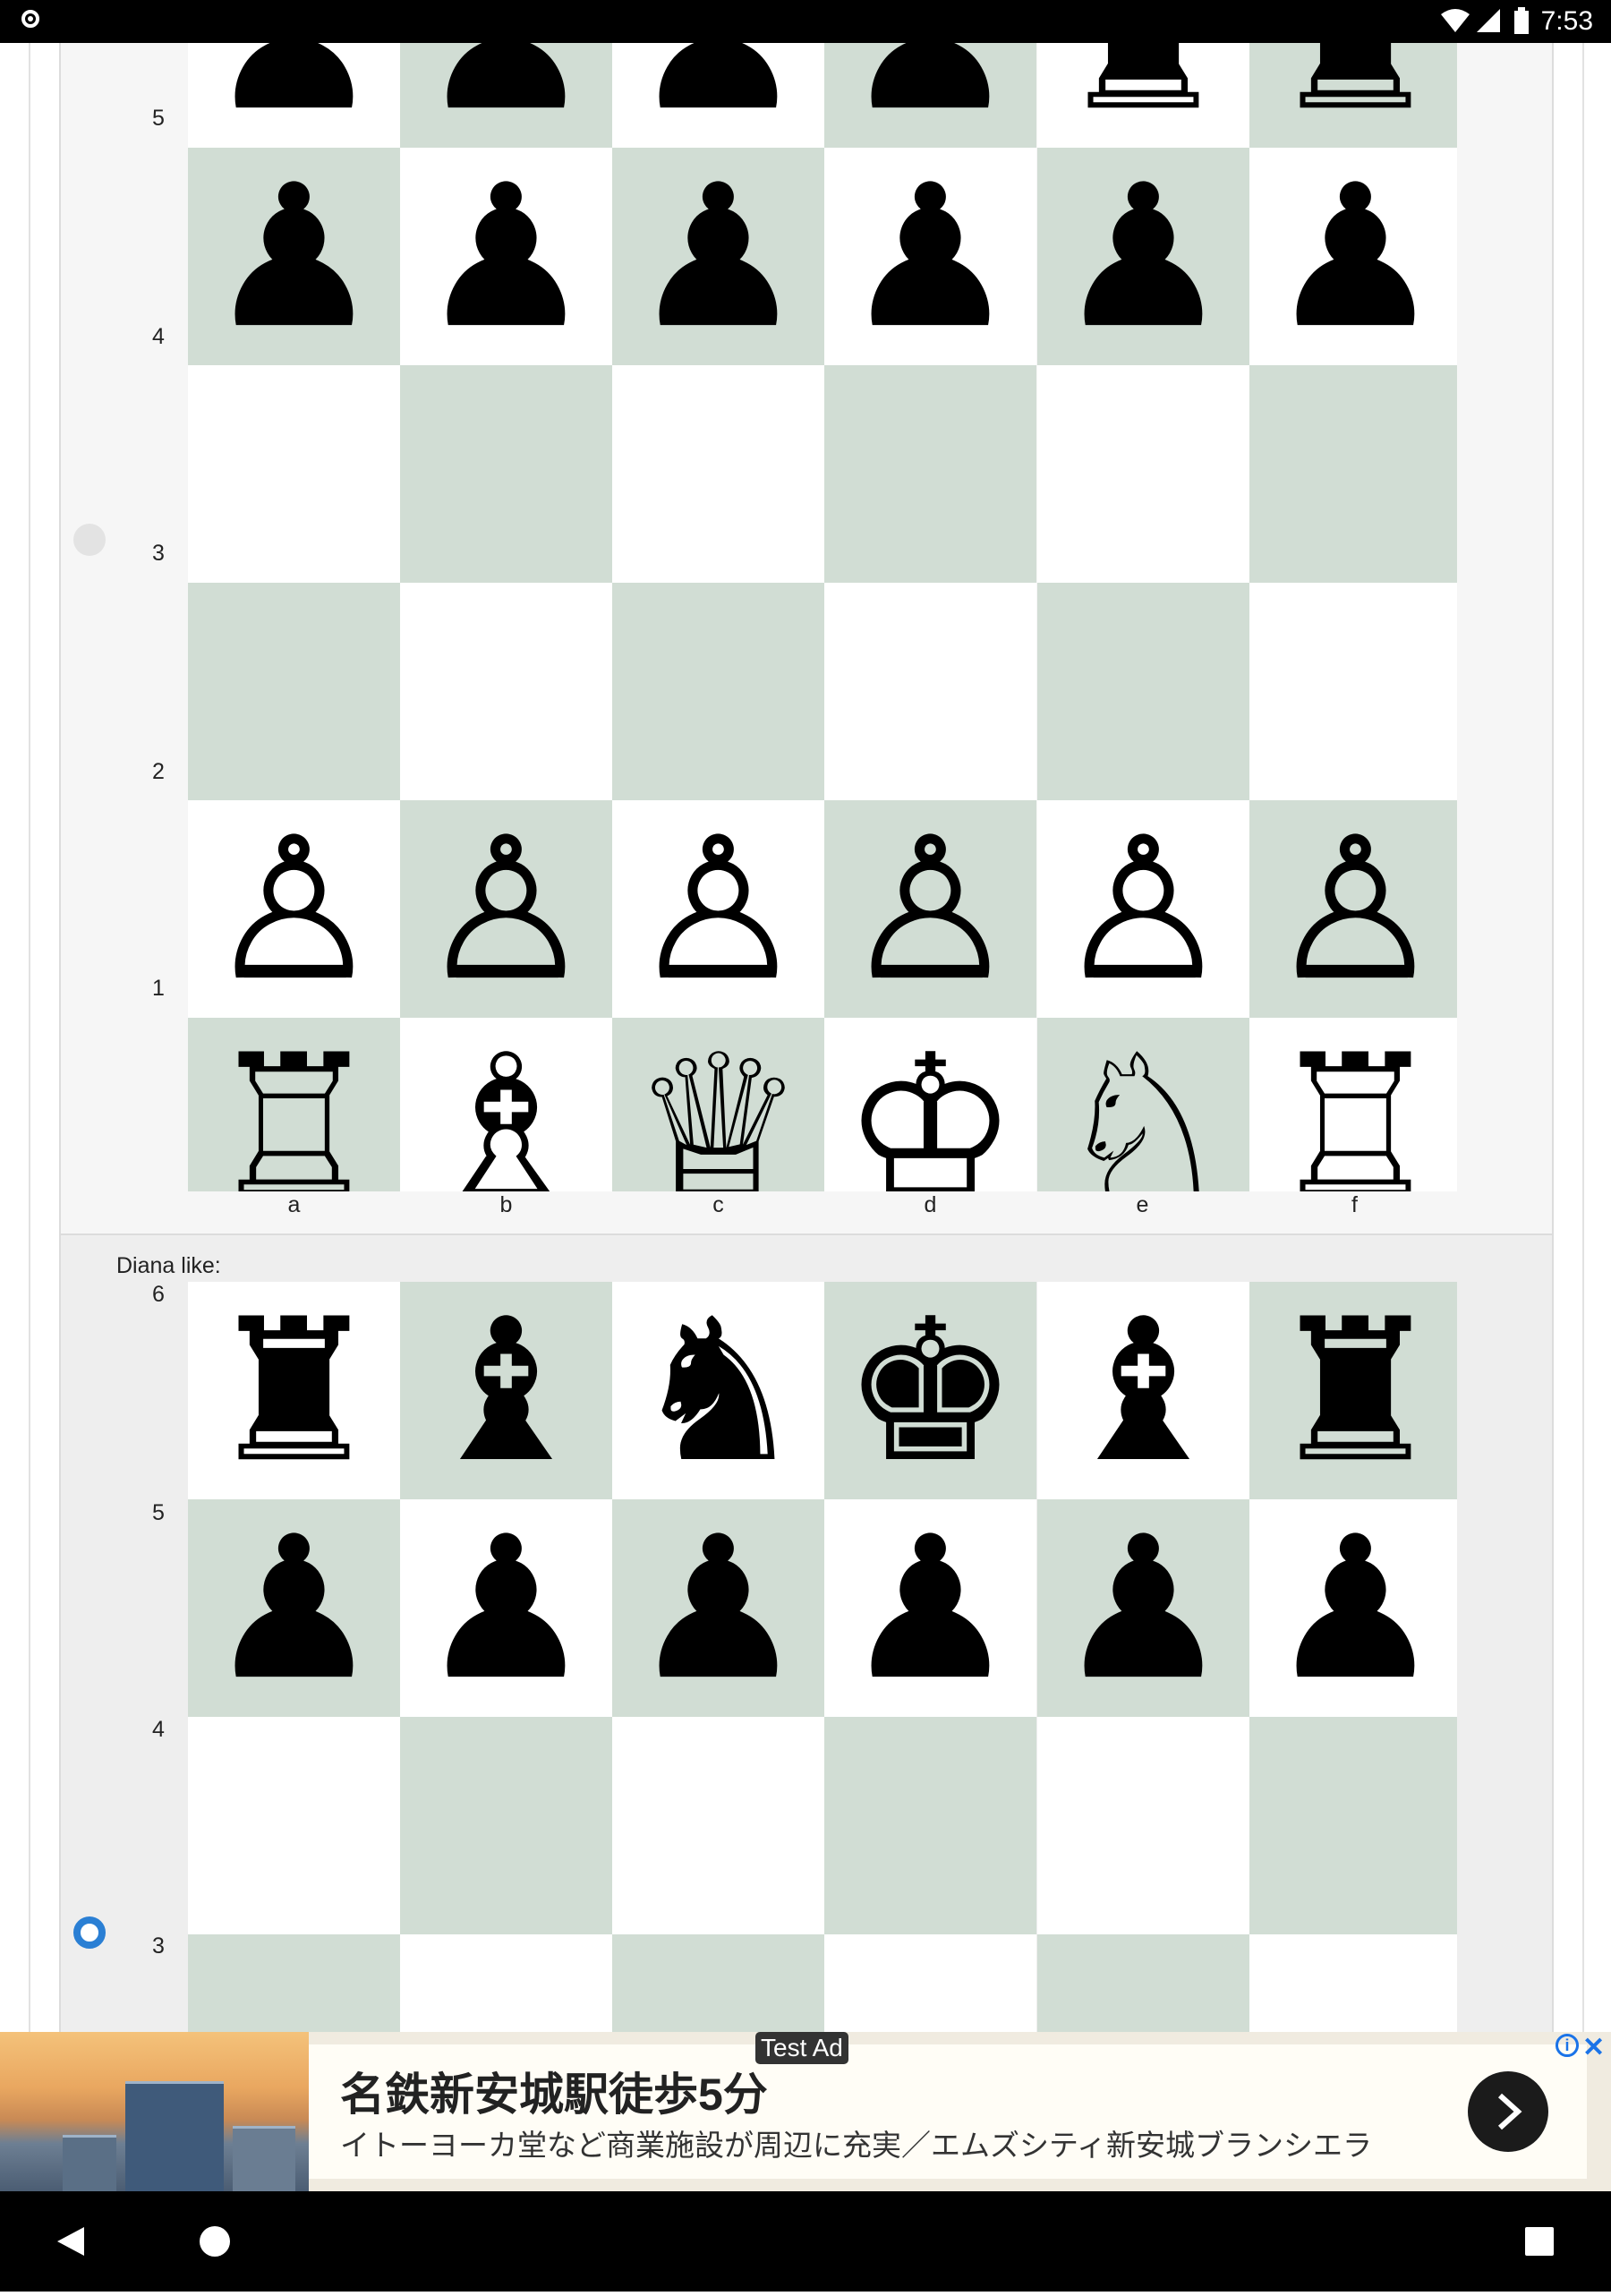  I want to click on chess-piece-icon: ♕, so click(718, 1110).